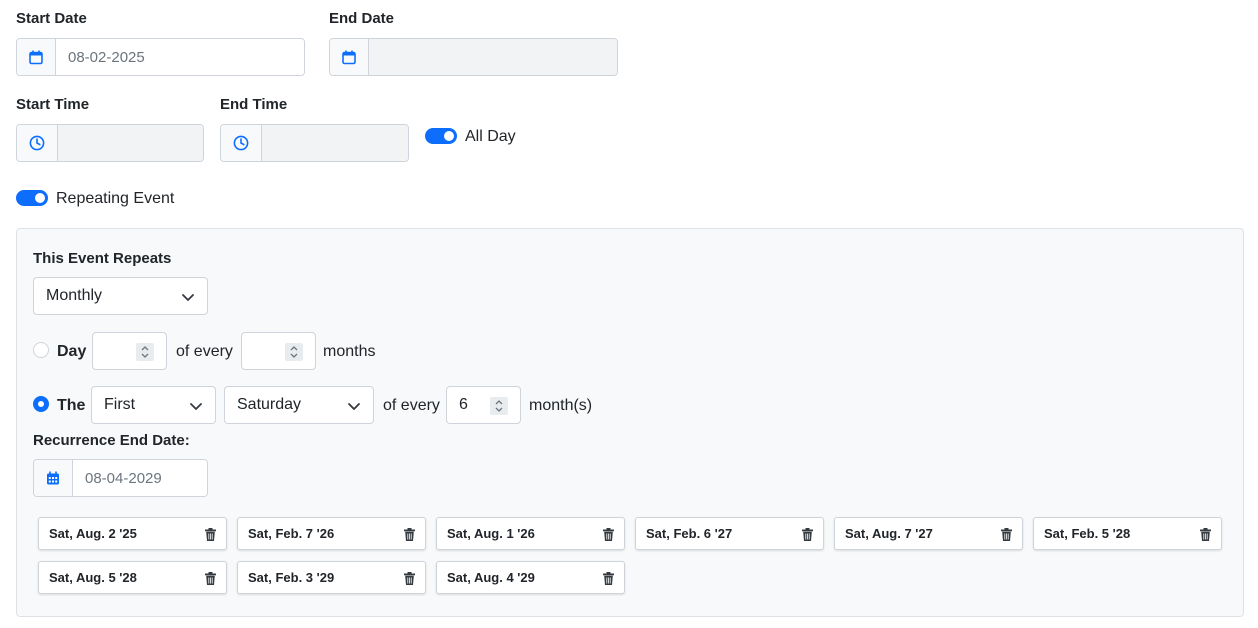 This screenshot has width=1258, height=628. I want to click on end-date-group, so click(473, 57).